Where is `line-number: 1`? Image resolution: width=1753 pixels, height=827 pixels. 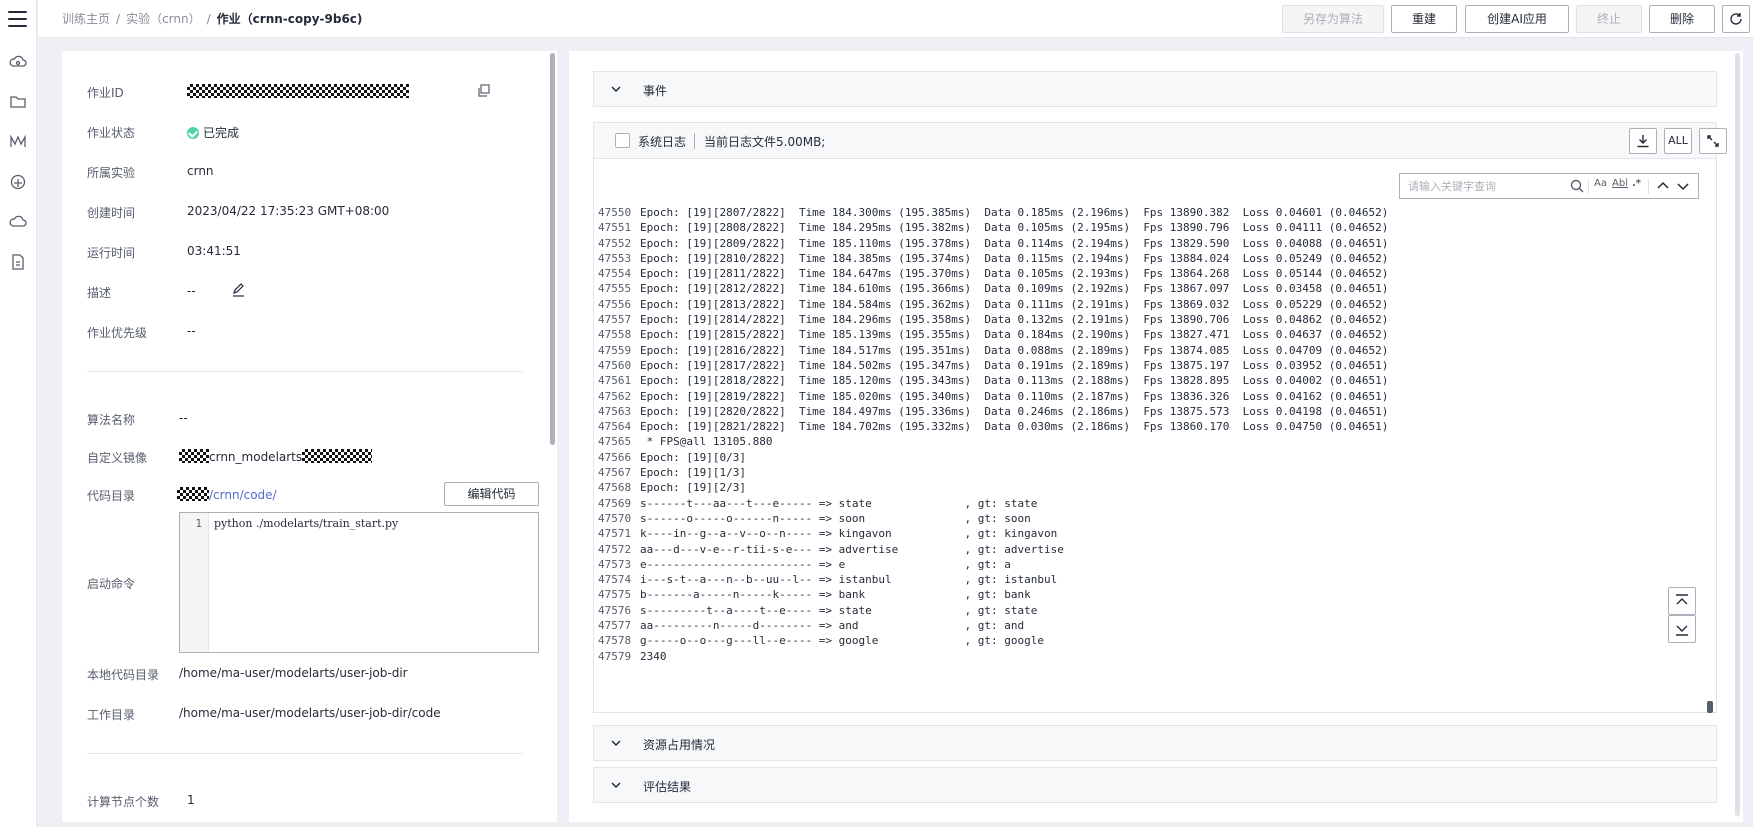
line-number: 1 is located at coordinates (194, 582).